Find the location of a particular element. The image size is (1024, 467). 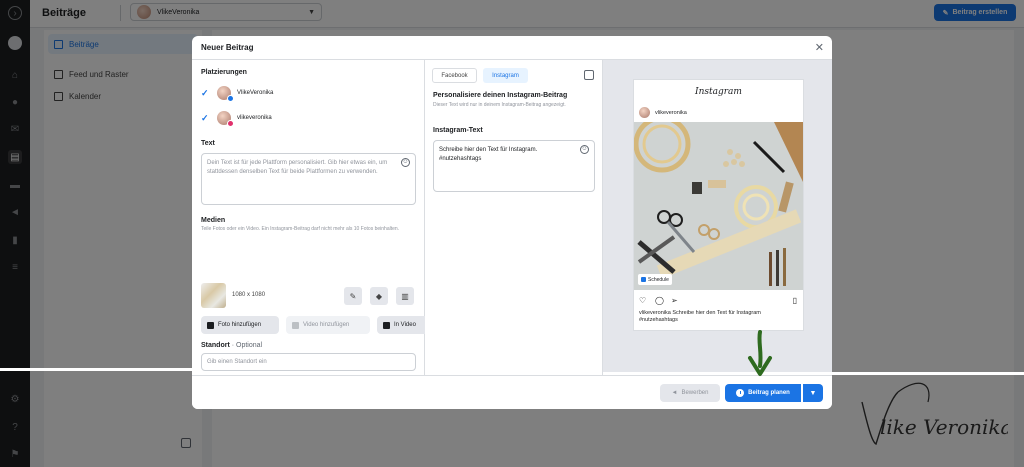

add-photo-label: Foto hinzufügen is located at coordinates (240, 325).